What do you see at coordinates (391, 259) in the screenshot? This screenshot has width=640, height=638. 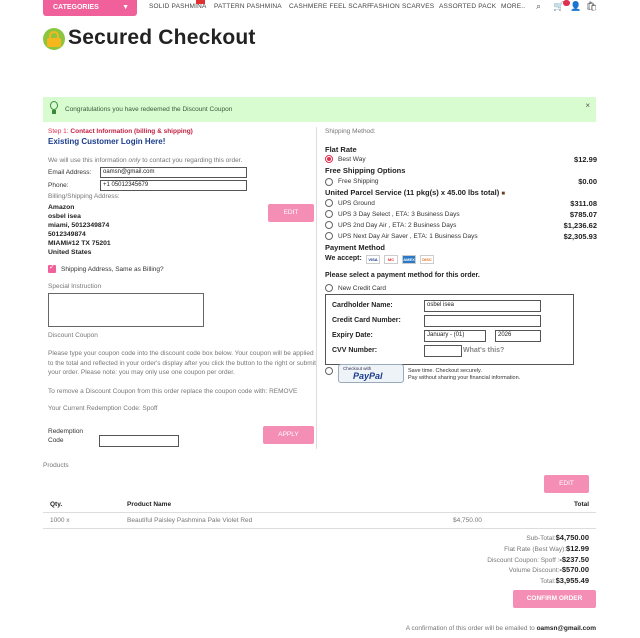 I see `mastercard-icon: MC` at bounding box center [391, 259].